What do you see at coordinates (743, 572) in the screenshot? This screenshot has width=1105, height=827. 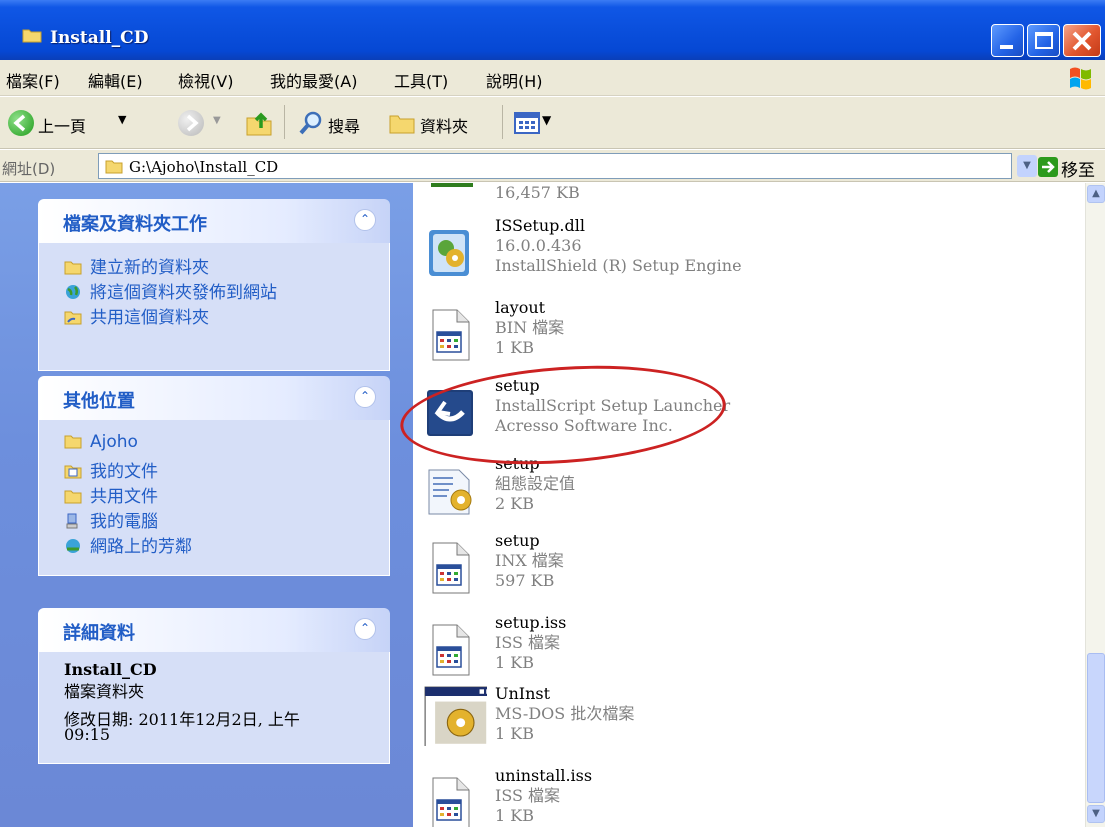 I see `file-item: setup INX 檔案 597 KB` at bounding box center [743, 572].